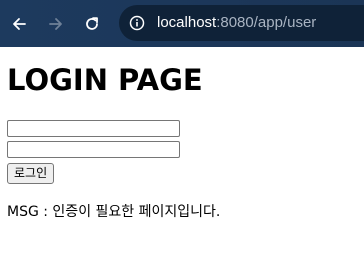 The height and width of the screenshot is (261, 364). I want to click on password-input, so click(93, 149).